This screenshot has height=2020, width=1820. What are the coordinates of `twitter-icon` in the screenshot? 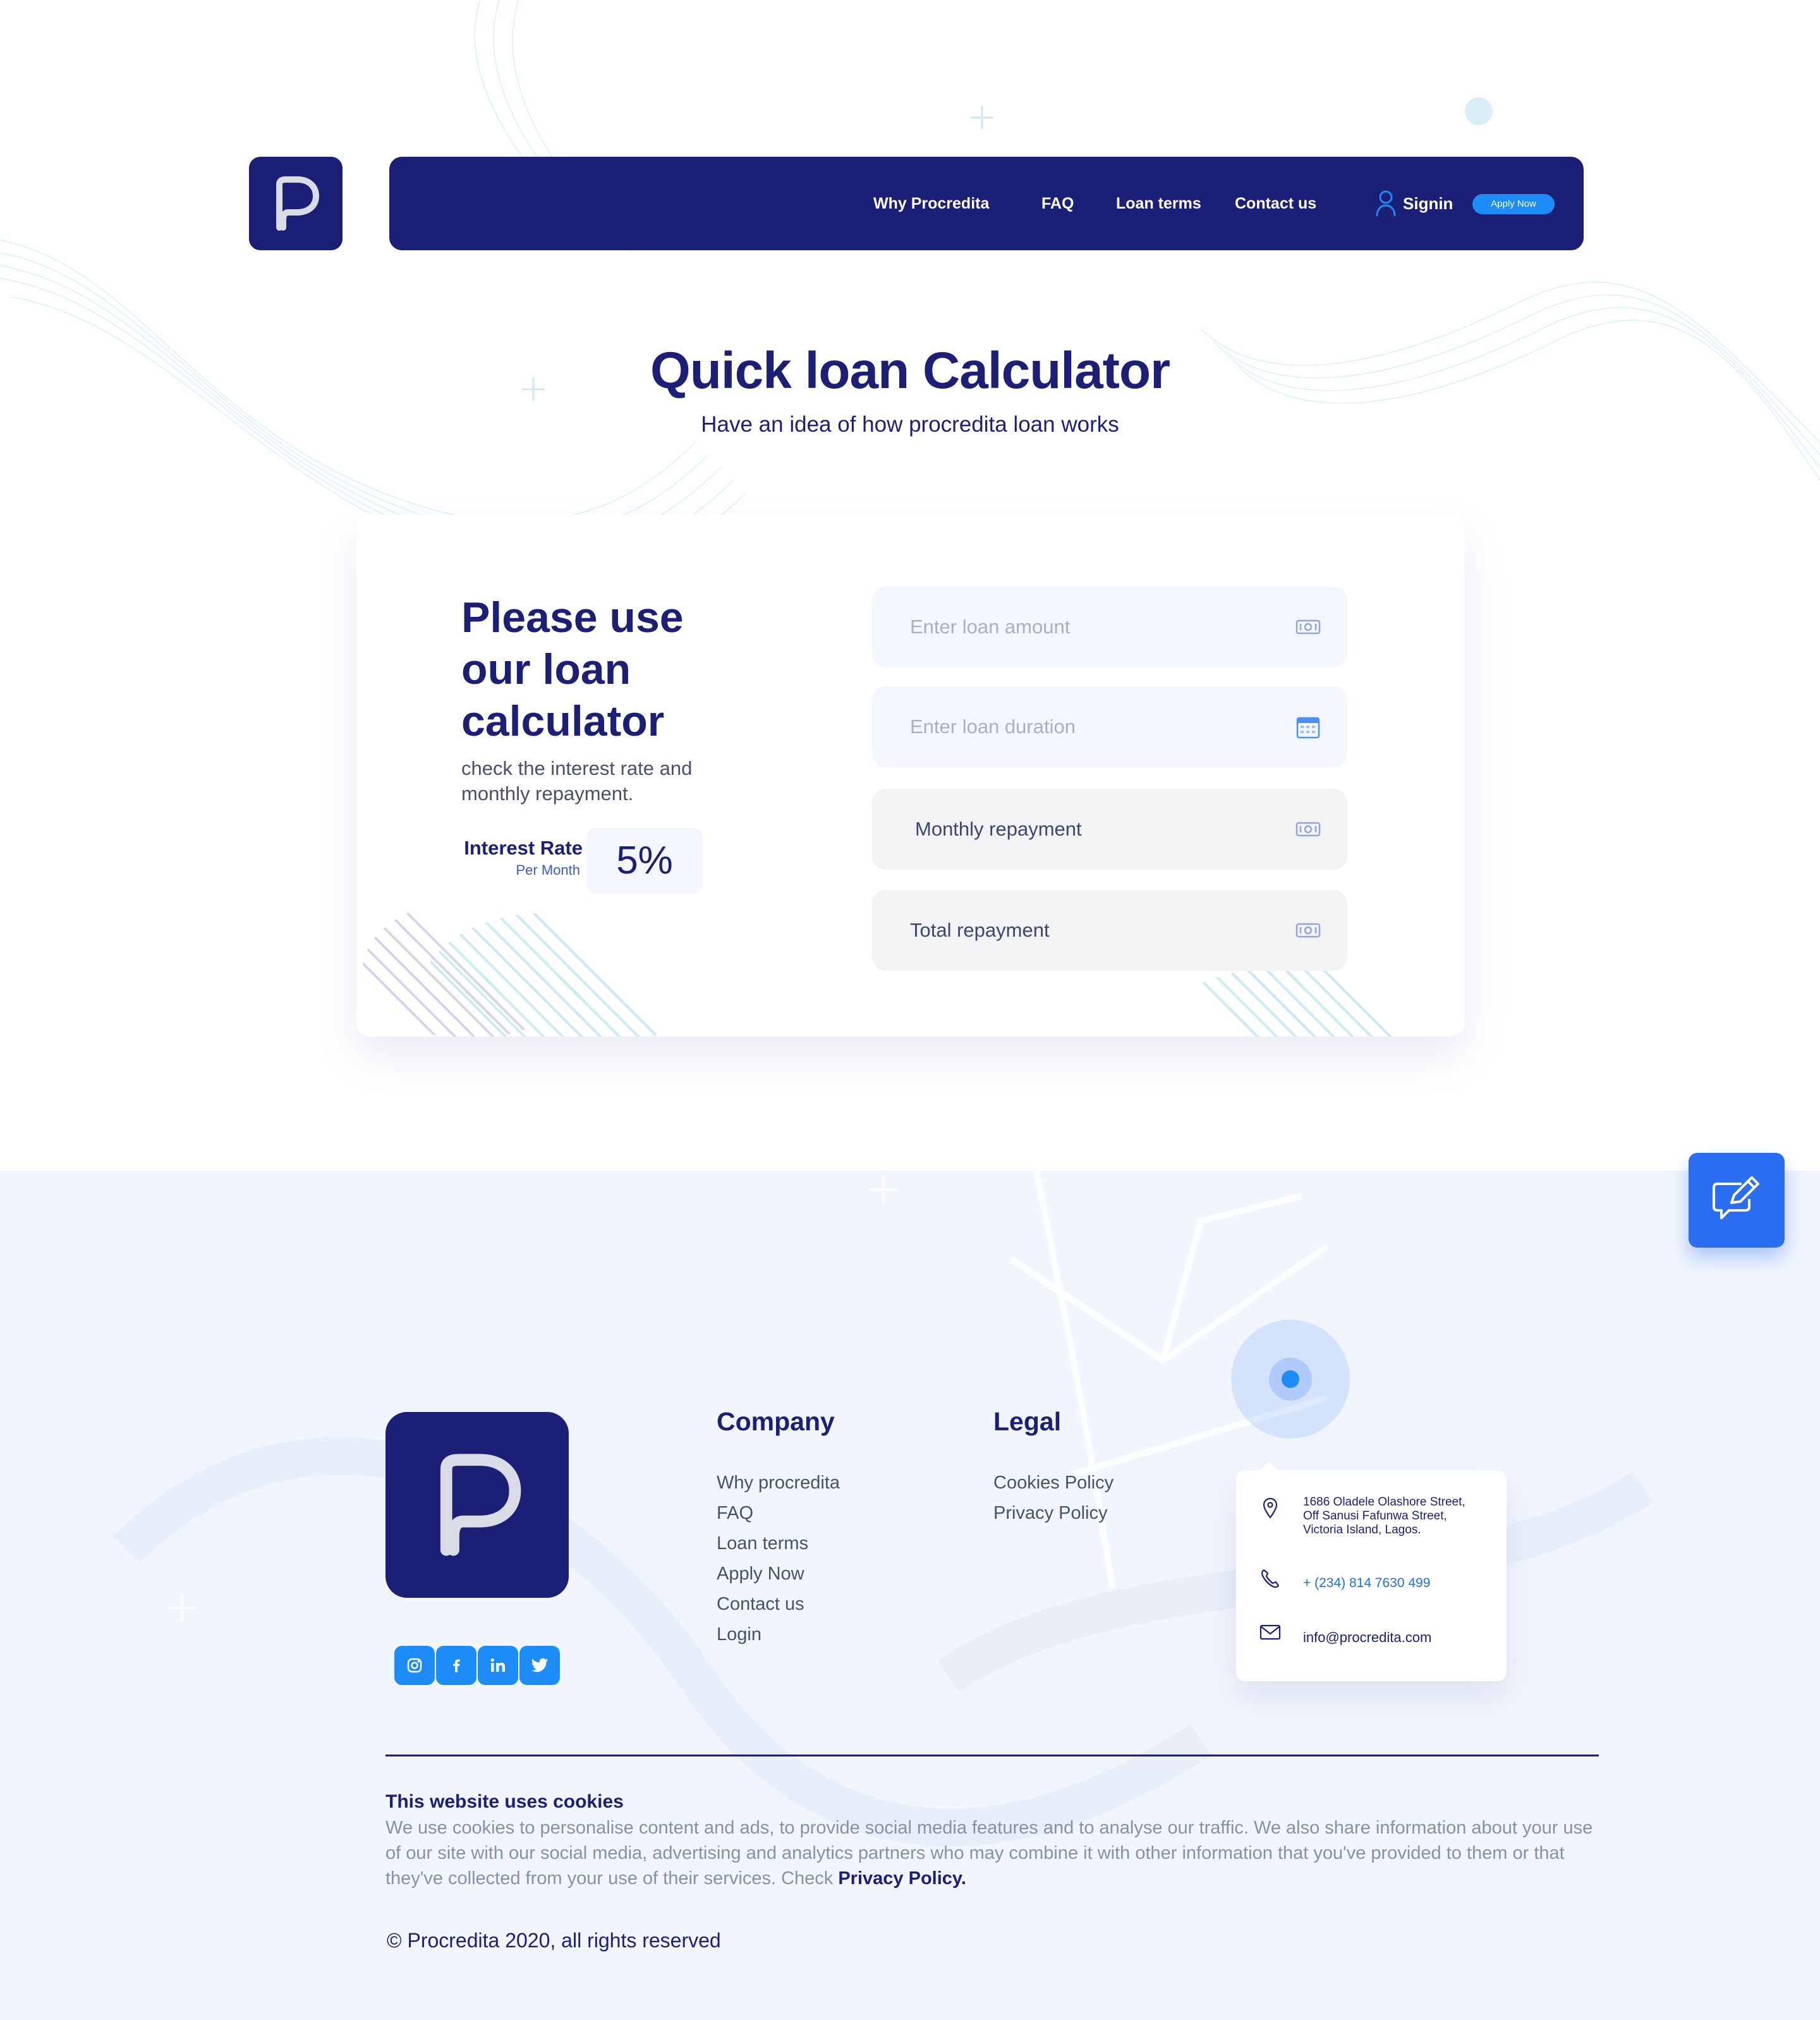 It's located at (539, 1665).